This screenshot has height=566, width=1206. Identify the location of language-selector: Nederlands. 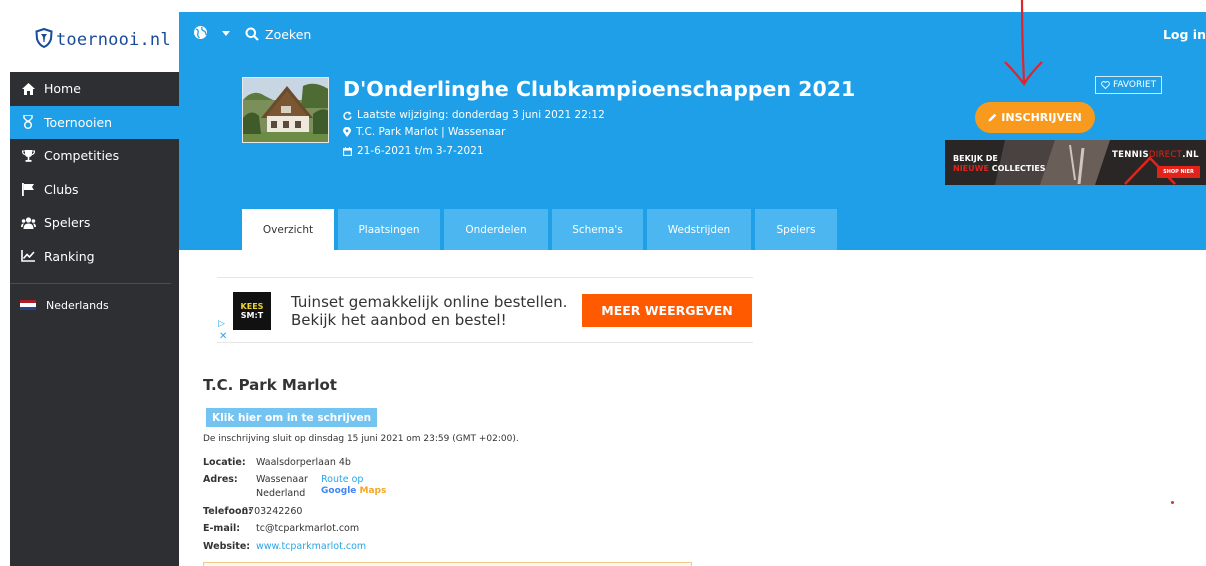
(94, 305).